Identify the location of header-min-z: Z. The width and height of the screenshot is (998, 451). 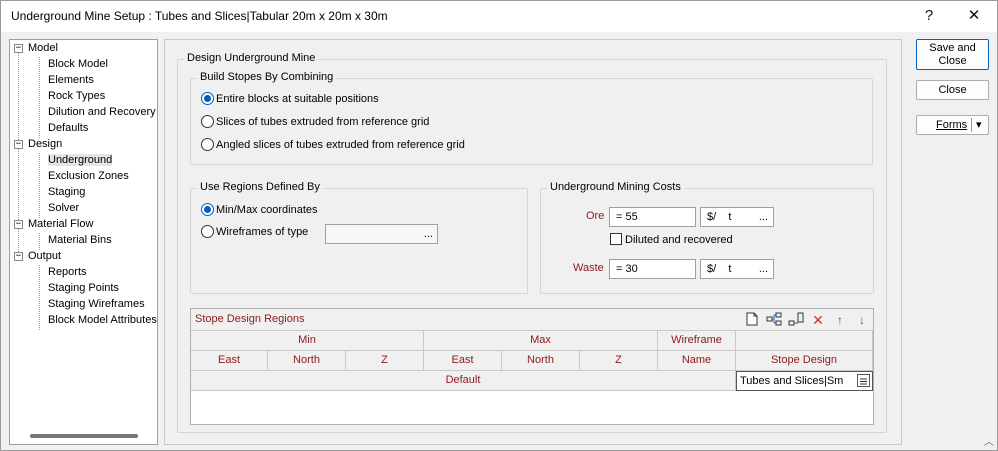
(385, 361).